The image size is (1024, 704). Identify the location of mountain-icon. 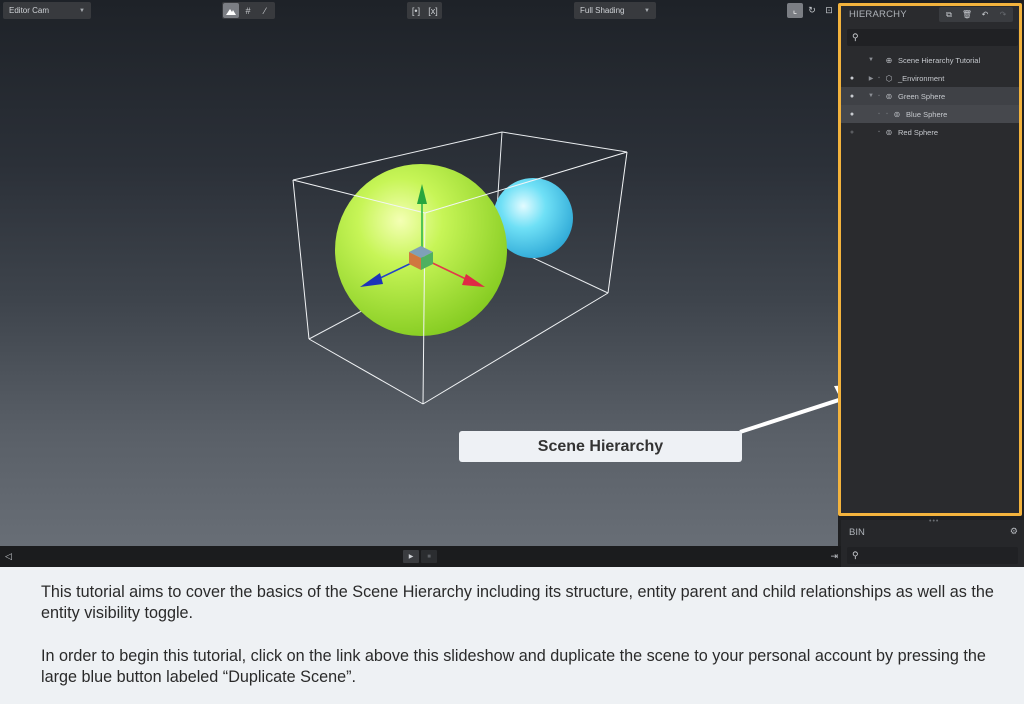
(231, 12).